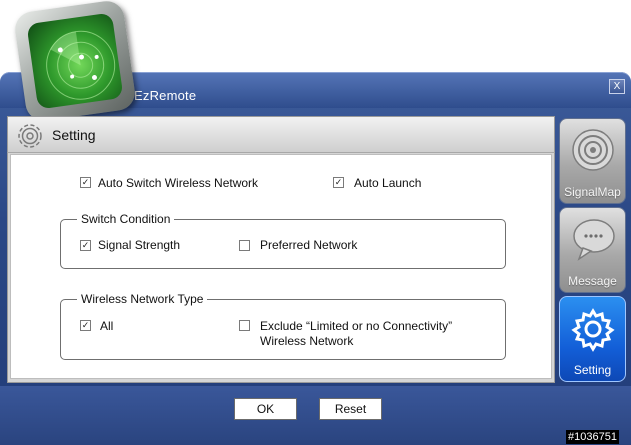 The image size is (631, 445). I want to click on exclude-limited-label-line2: Wireless Network, so click(307, 341).